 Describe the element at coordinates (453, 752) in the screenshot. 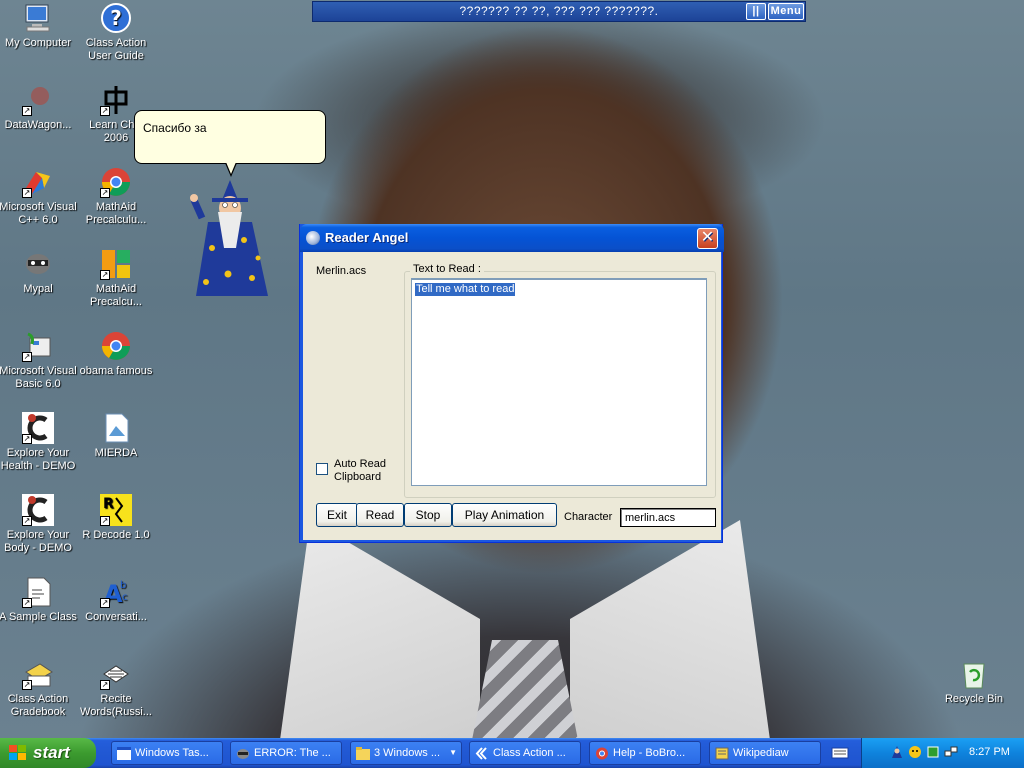

I see `chevron-down-icon: ▼` at that location.